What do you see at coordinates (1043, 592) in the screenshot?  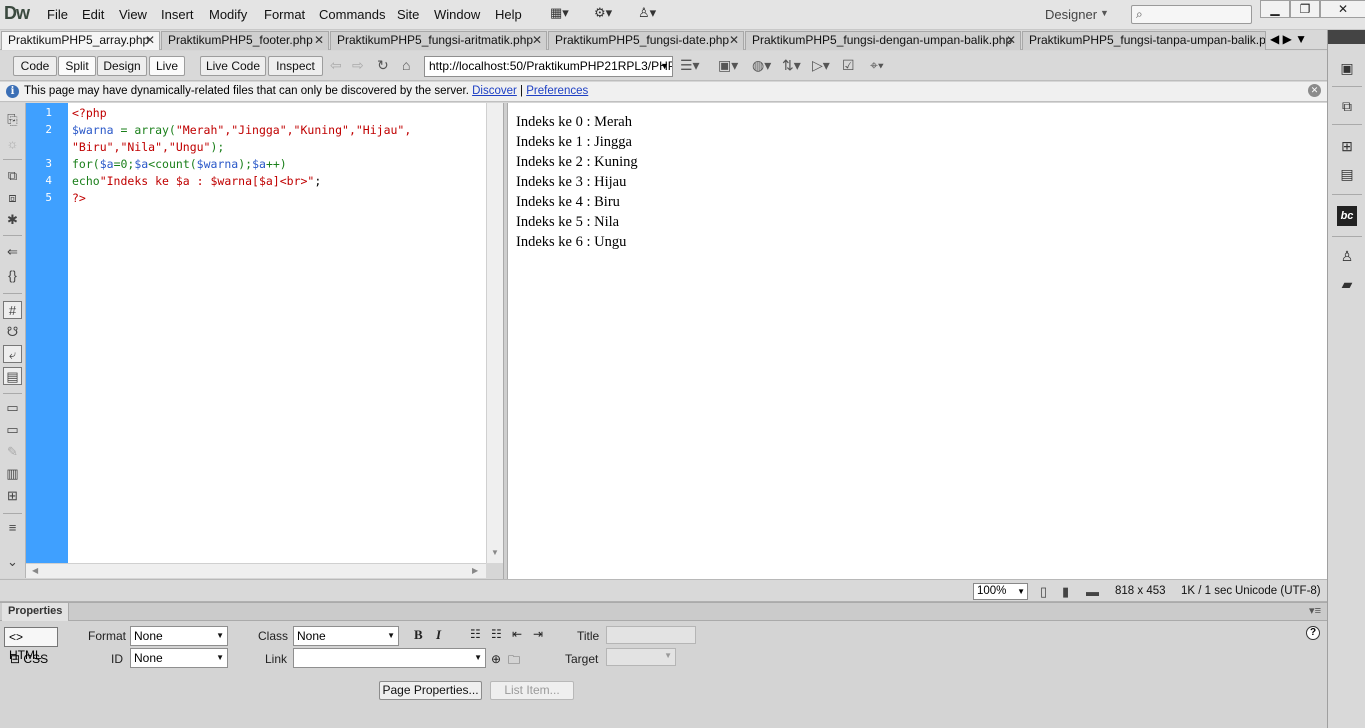 I see `mobile-size-icon: ▯` at bounding box center [1043, 592].